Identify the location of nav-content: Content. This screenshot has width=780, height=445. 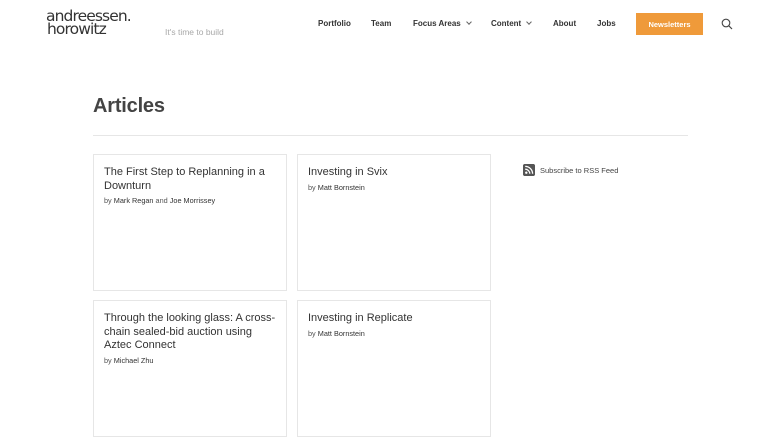
(512, 23).